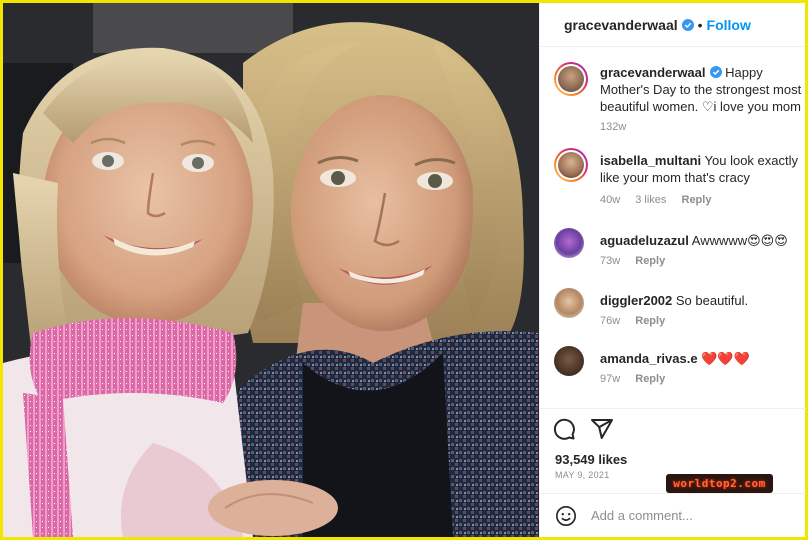 This screenshot has height=540, width=808. I want to click on post-header: gracevanderwaal • Follow, so click(672, 25).